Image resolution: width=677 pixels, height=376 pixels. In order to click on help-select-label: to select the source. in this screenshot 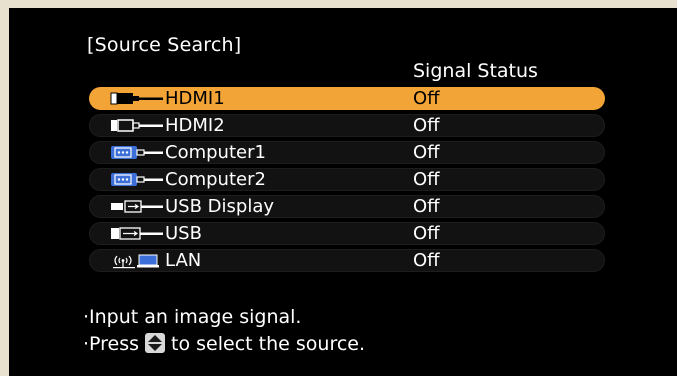, I will do `click(268, 344)`.